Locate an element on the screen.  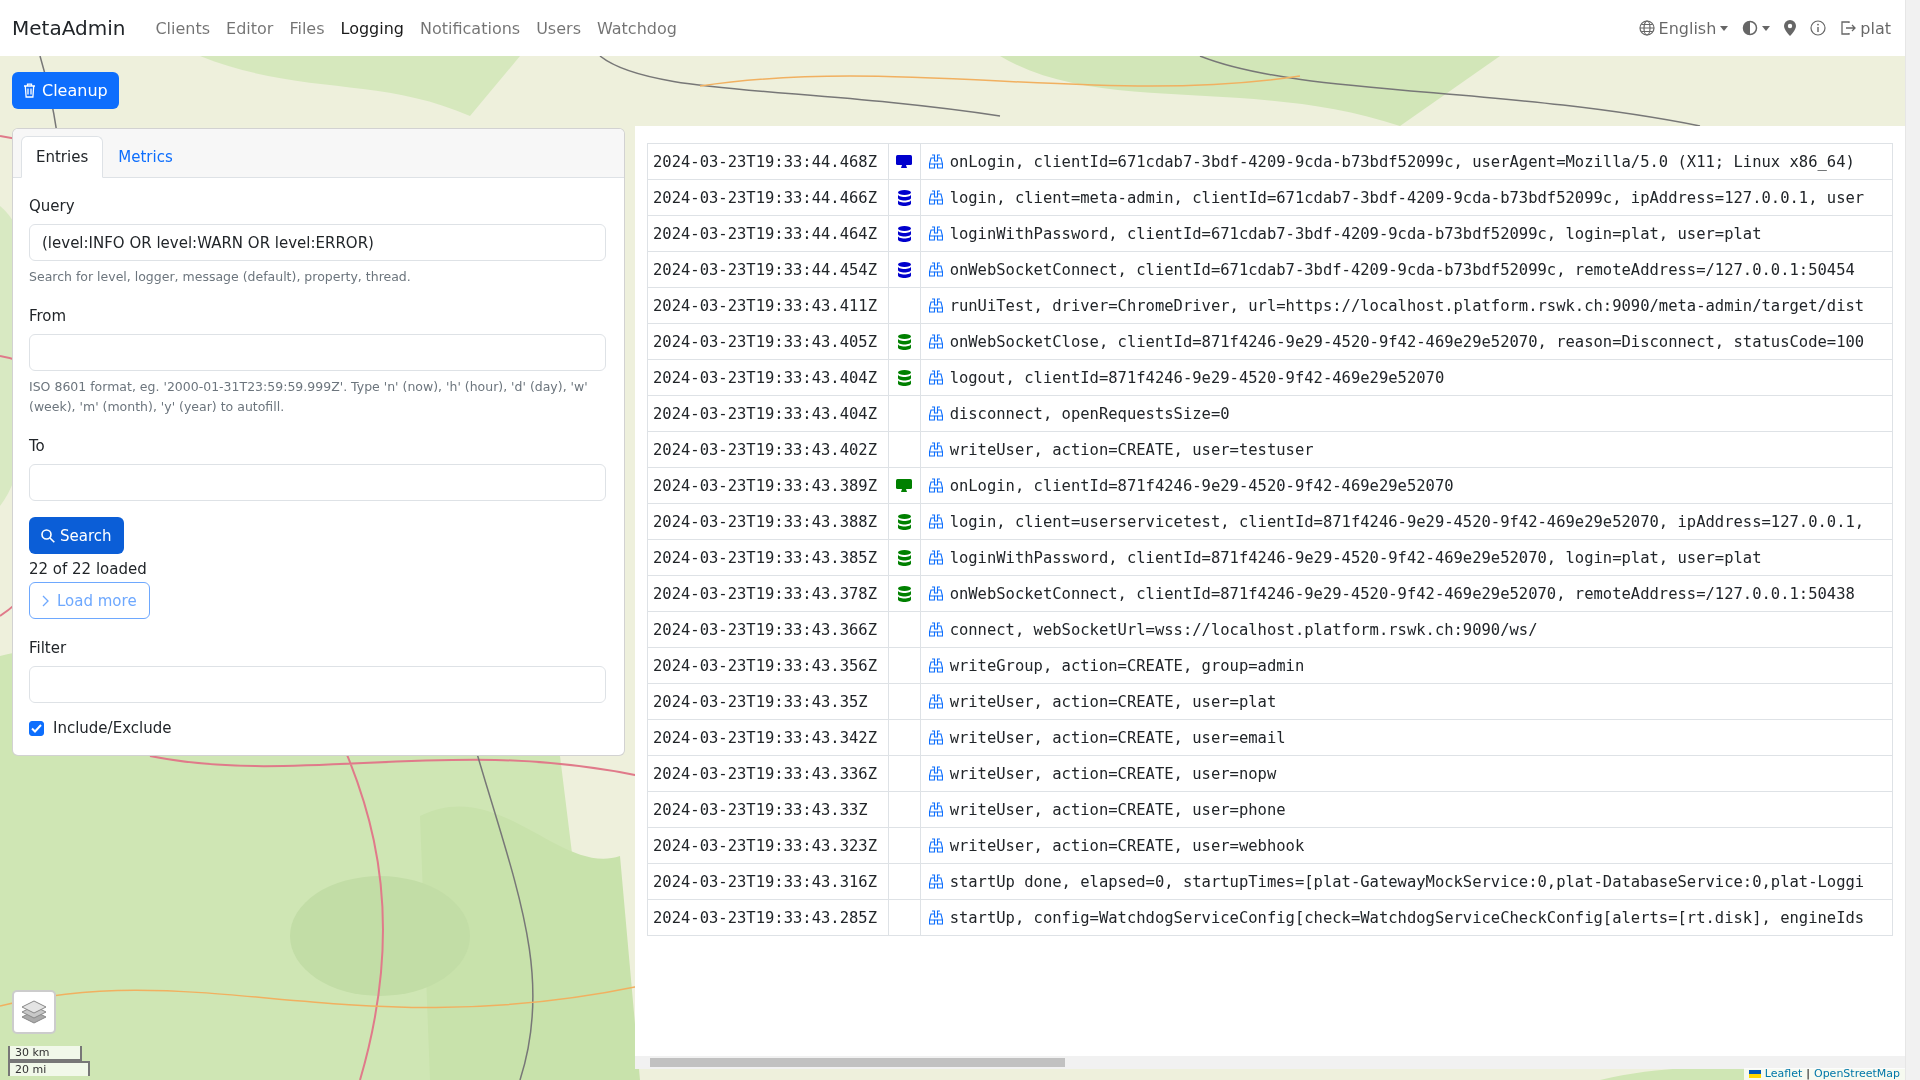
scrollbar-thumb is located at coordinates (857, 1062).